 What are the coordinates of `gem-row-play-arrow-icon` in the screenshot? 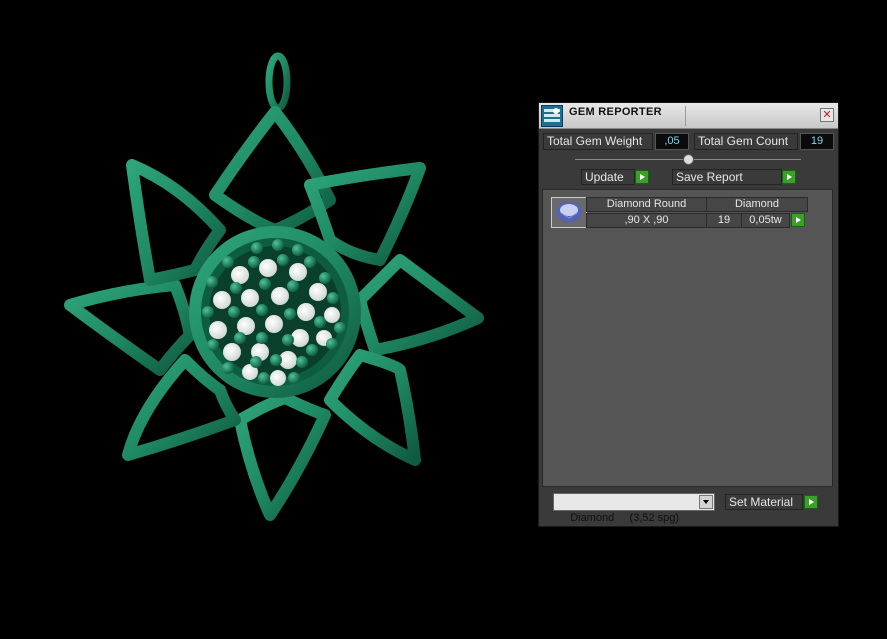 It's located at (798, 220).